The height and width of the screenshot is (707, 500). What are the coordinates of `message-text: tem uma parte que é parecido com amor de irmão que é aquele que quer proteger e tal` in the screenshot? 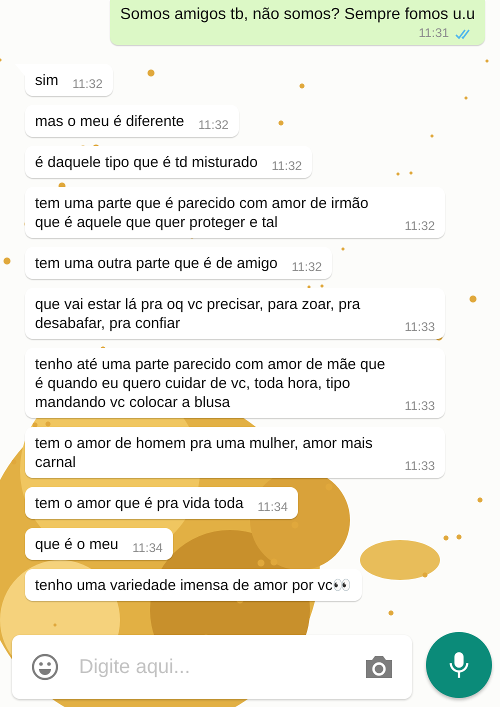 It's located at (202, 213).